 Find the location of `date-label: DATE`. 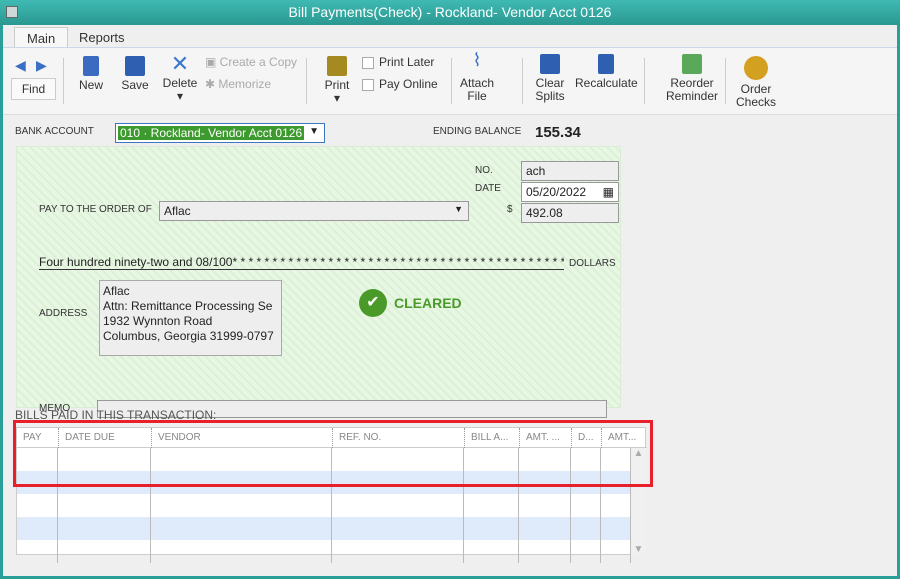

date-label: DATE is located at coordinates (488, 188).